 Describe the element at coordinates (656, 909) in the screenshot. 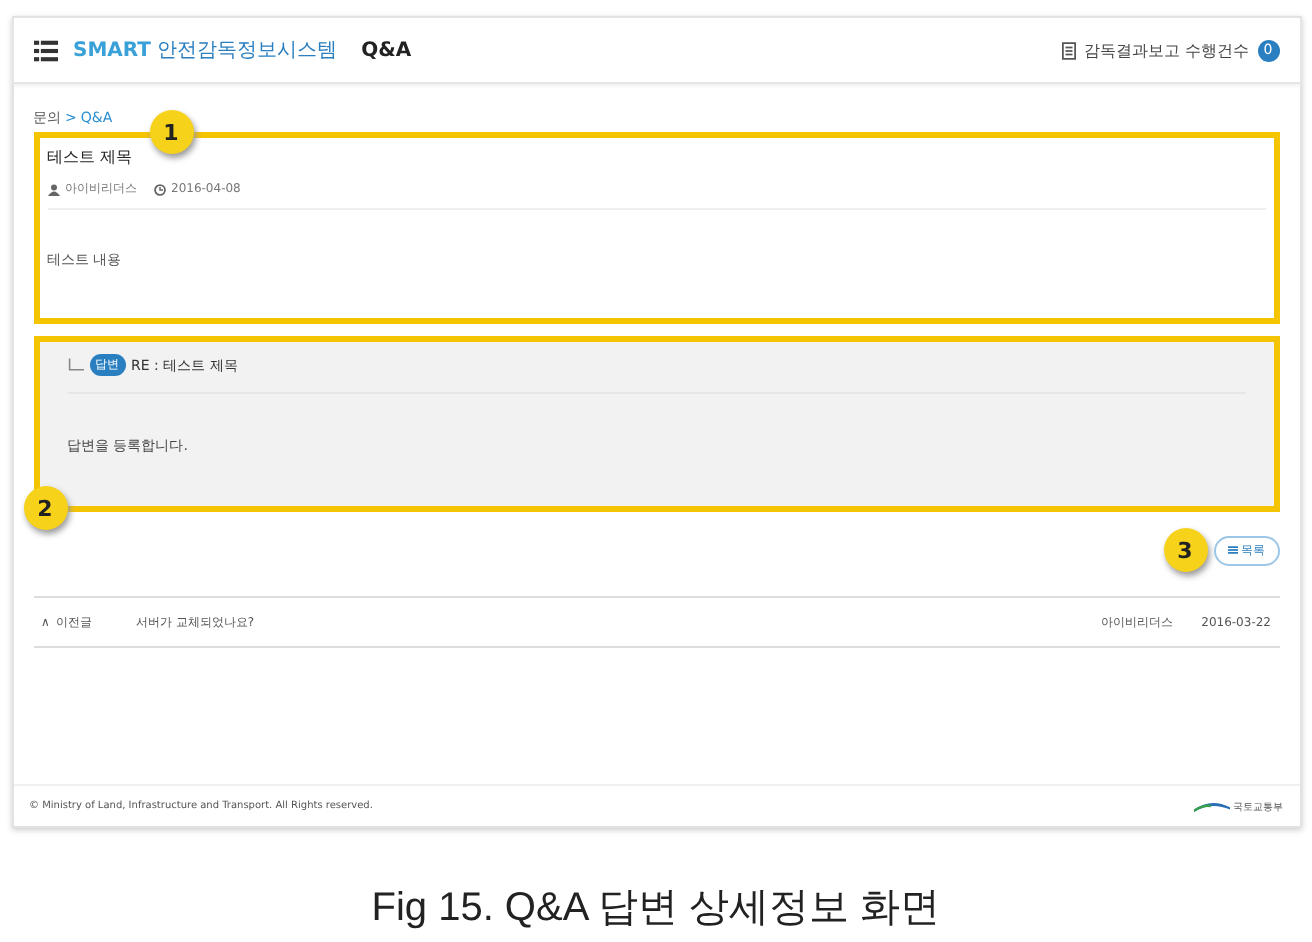

I see `figure-caption: Fig 15. Q&A 답변 상세정보 화면` at that location.